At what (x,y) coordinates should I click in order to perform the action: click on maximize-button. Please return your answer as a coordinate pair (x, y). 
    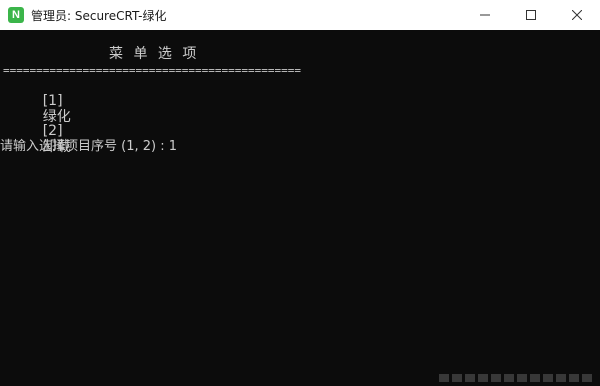
    Looking at the image, I should click on (531, 15).